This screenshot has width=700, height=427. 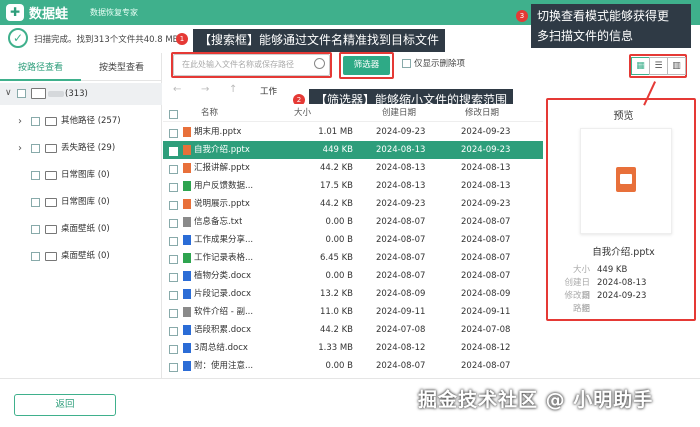 I want to click on table-row: 软件介绍 - 副... 11.0 KB 2024-09-11 2024-09-11, so click(x=353, y=312).